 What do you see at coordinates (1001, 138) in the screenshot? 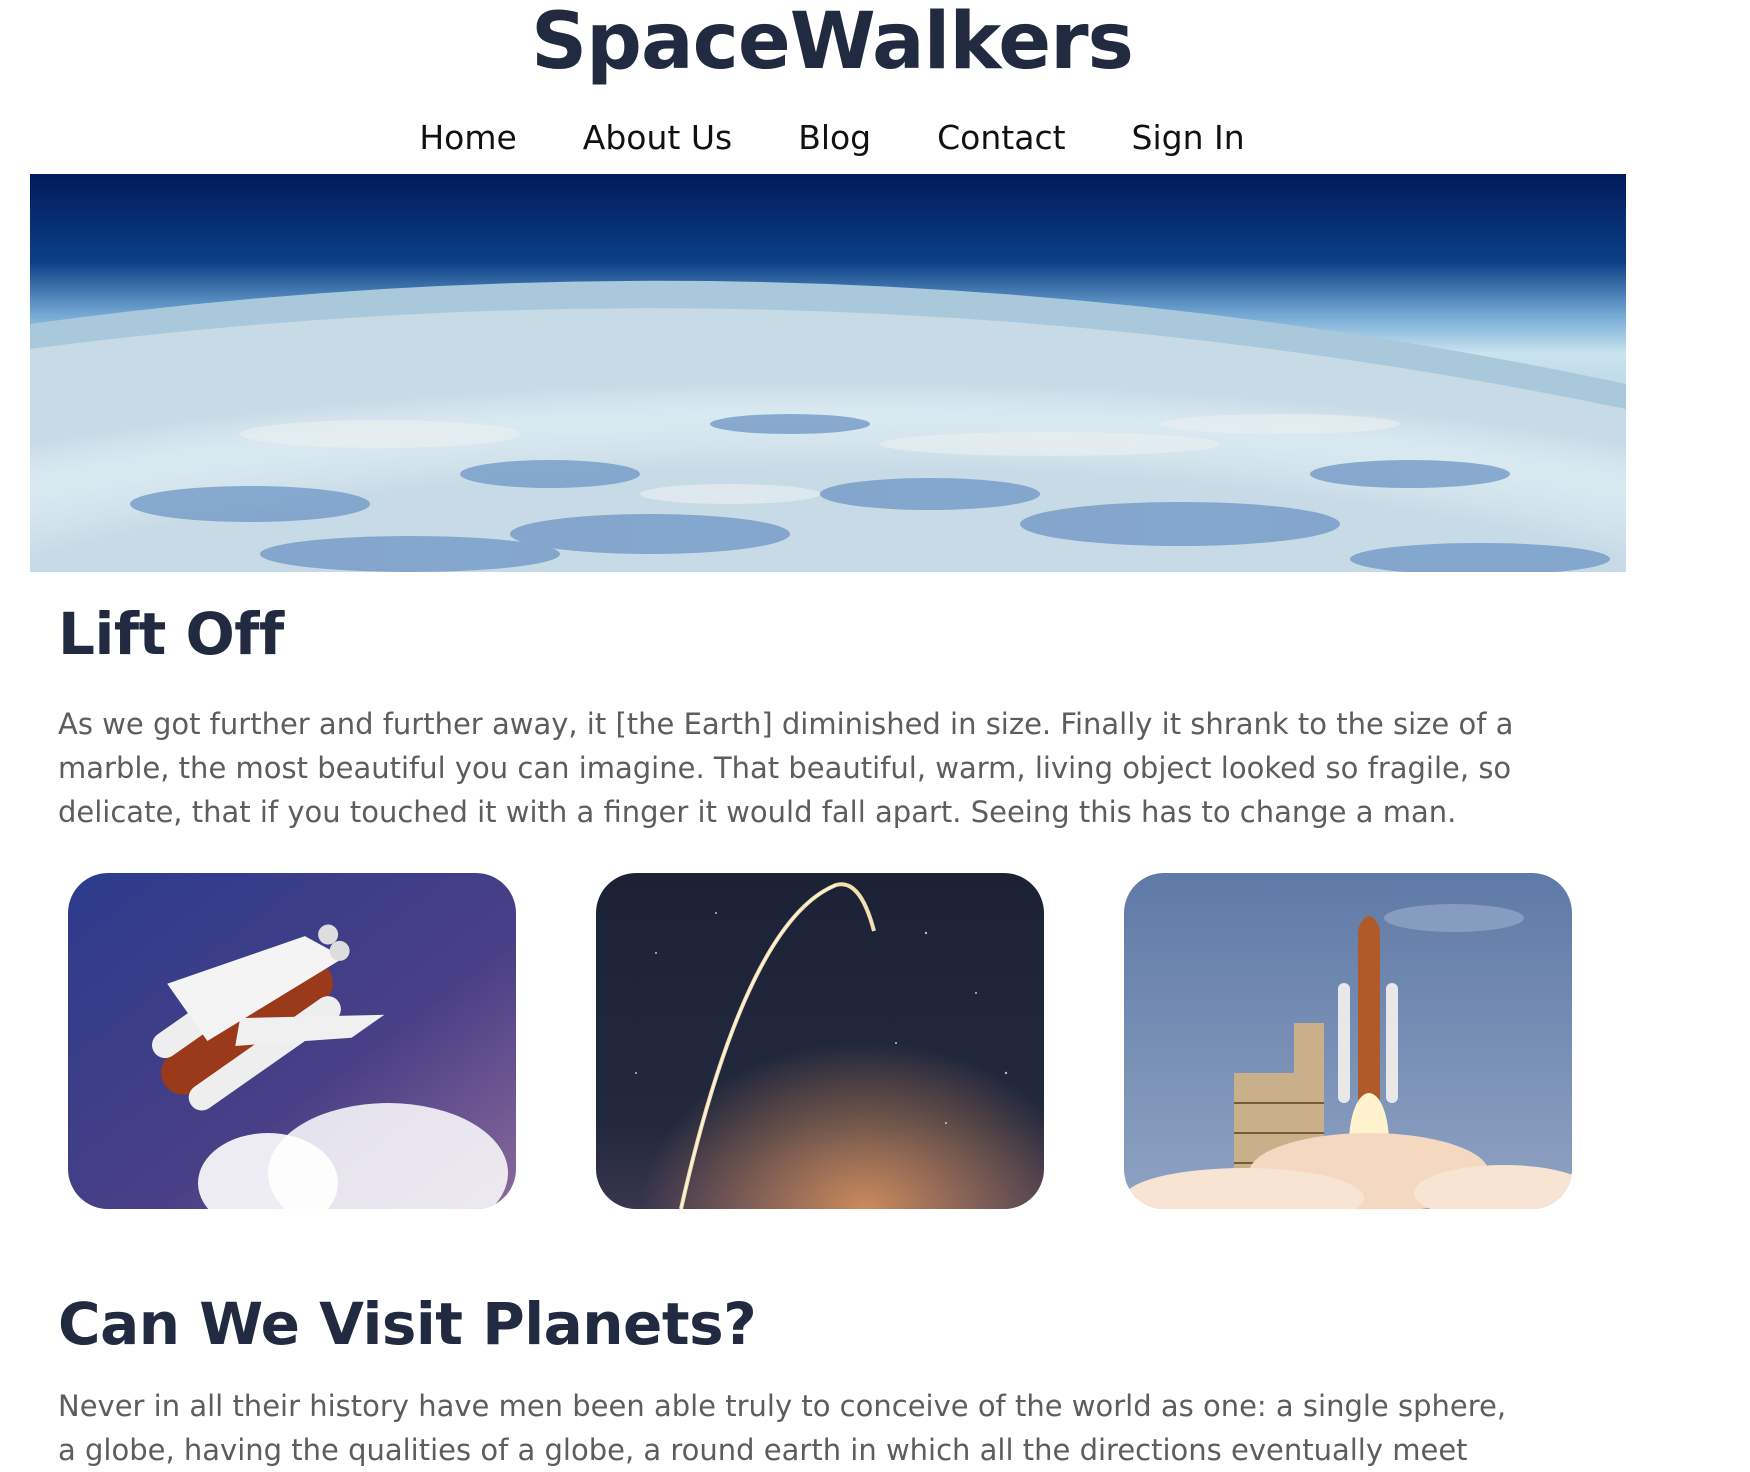
I see `nav-contact: Contact` at bounding box center [1001, 138].